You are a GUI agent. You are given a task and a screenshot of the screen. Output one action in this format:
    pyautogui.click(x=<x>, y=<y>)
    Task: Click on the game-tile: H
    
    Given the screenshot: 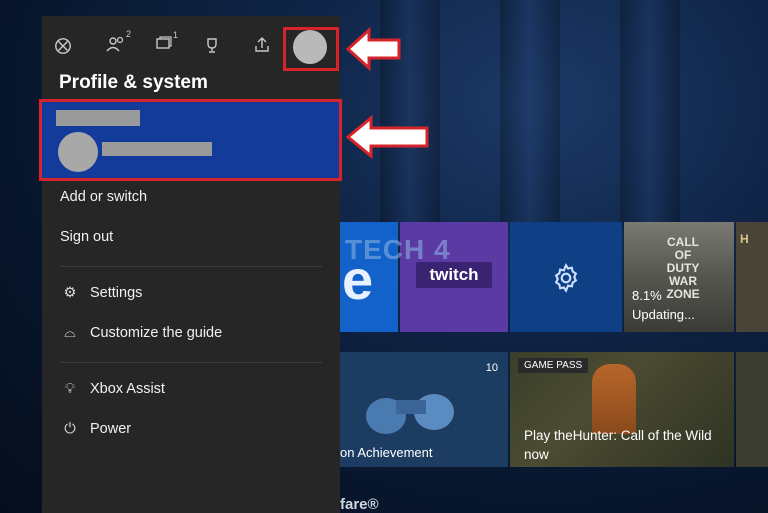 What is the action you would take?
    pyautogui.click(x=752, y=277)
    